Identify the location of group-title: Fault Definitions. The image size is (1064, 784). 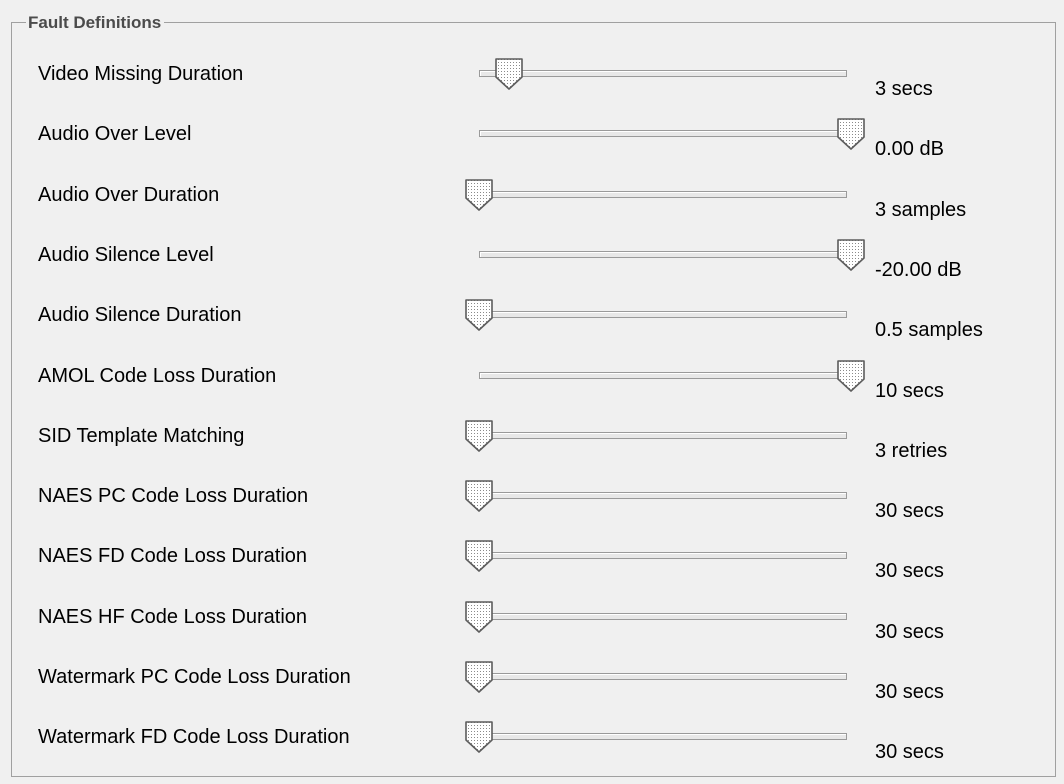
(95, 23).